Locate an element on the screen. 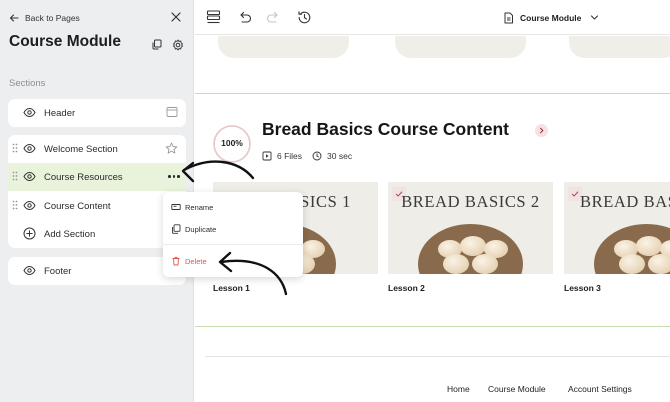 The image size is (670, 402). menu-item-label: Duplicate is located at coordinates (201, 229).